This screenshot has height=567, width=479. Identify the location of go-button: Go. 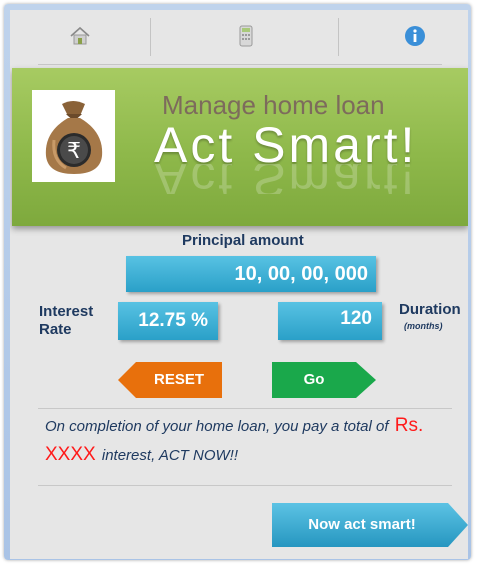
(324, 380).